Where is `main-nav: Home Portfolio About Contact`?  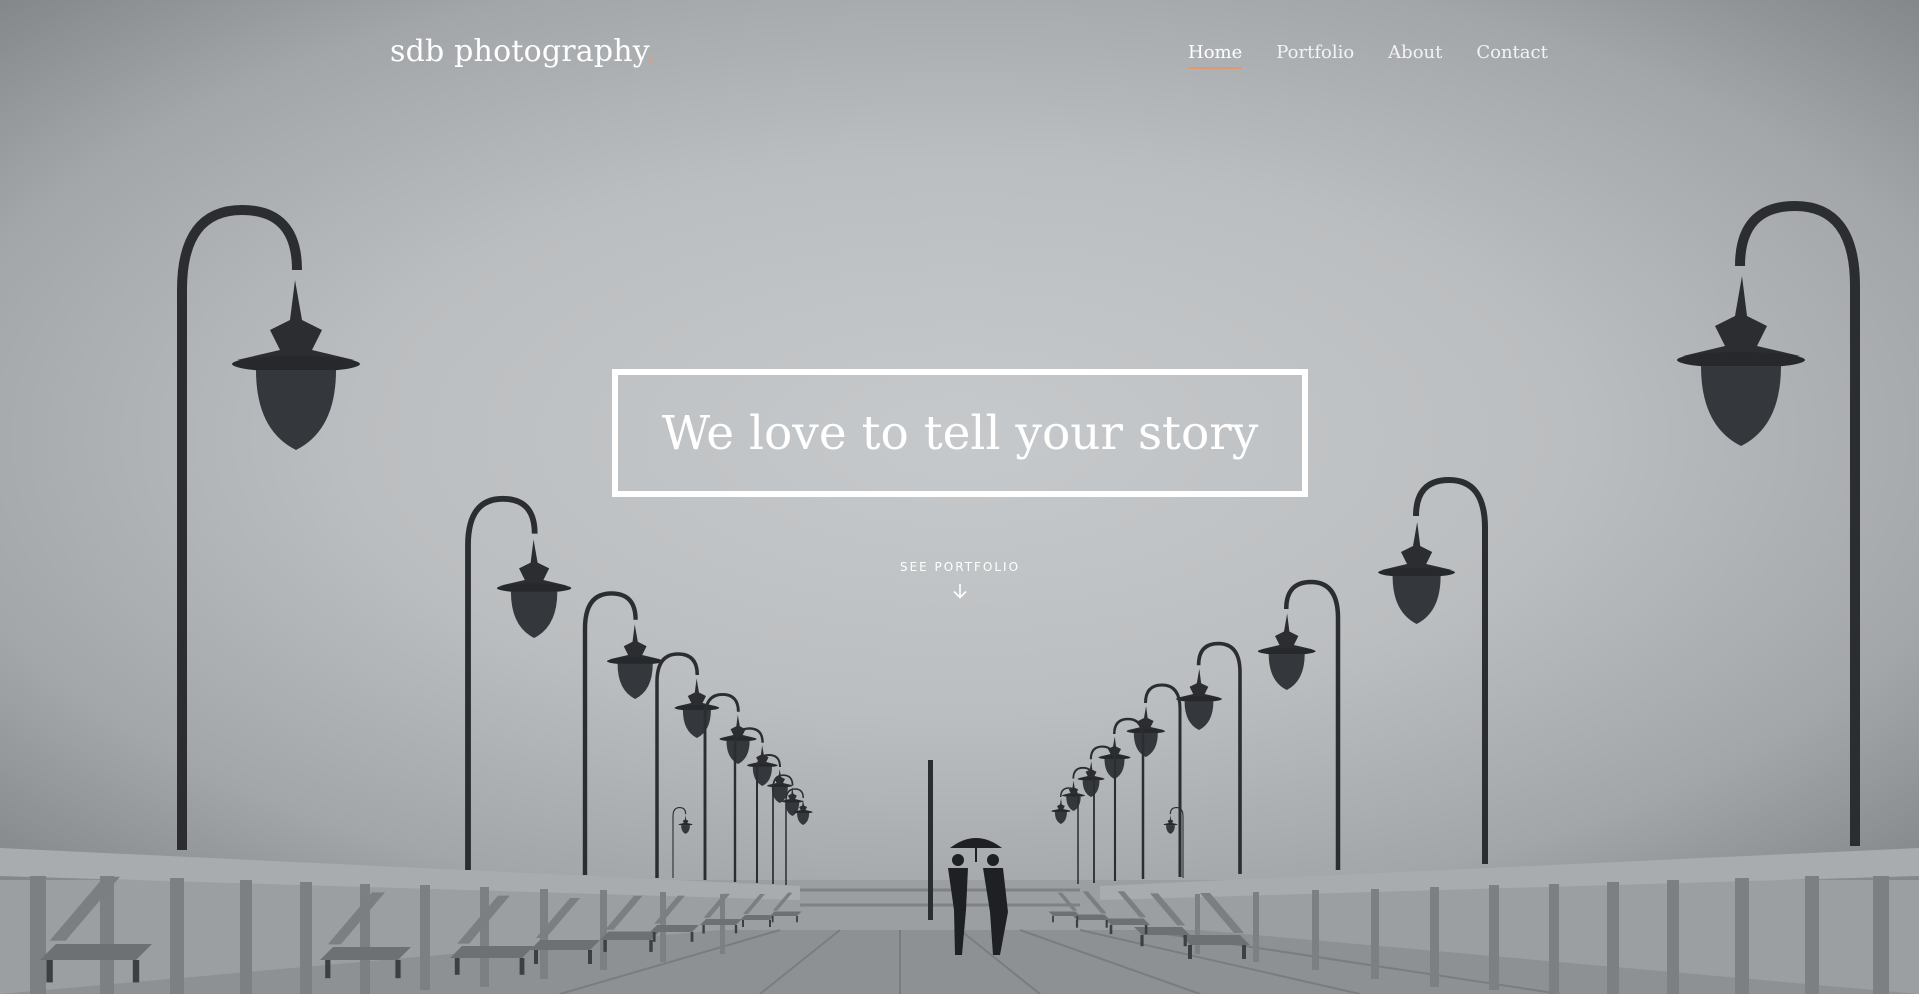
main-nav: Home Portfolio About Contact is located at coordinates (1368, 55).